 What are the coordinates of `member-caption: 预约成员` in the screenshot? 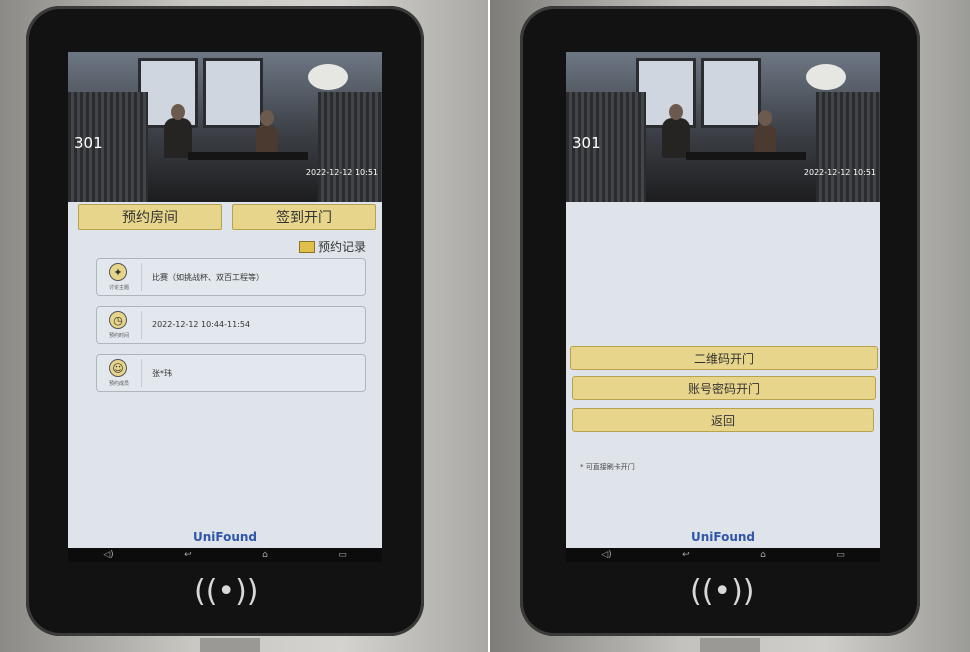 It's located at (118, 384).